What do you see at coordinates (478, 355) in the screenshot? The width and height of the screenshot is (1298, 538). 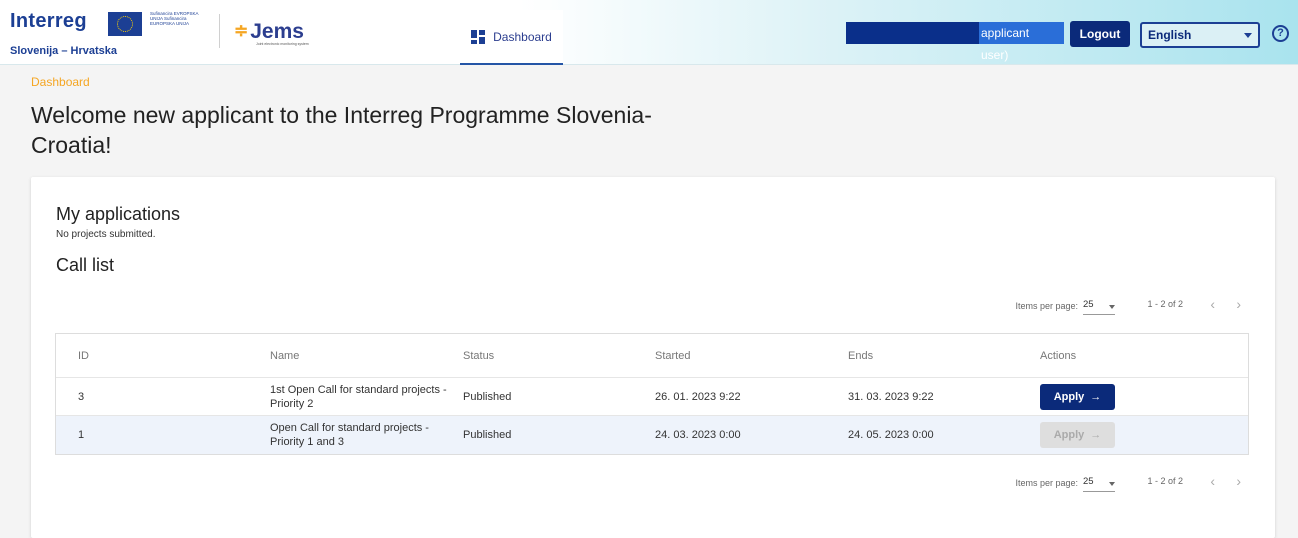 I see `column-header-status: Status` at bounding box center [478, 355].